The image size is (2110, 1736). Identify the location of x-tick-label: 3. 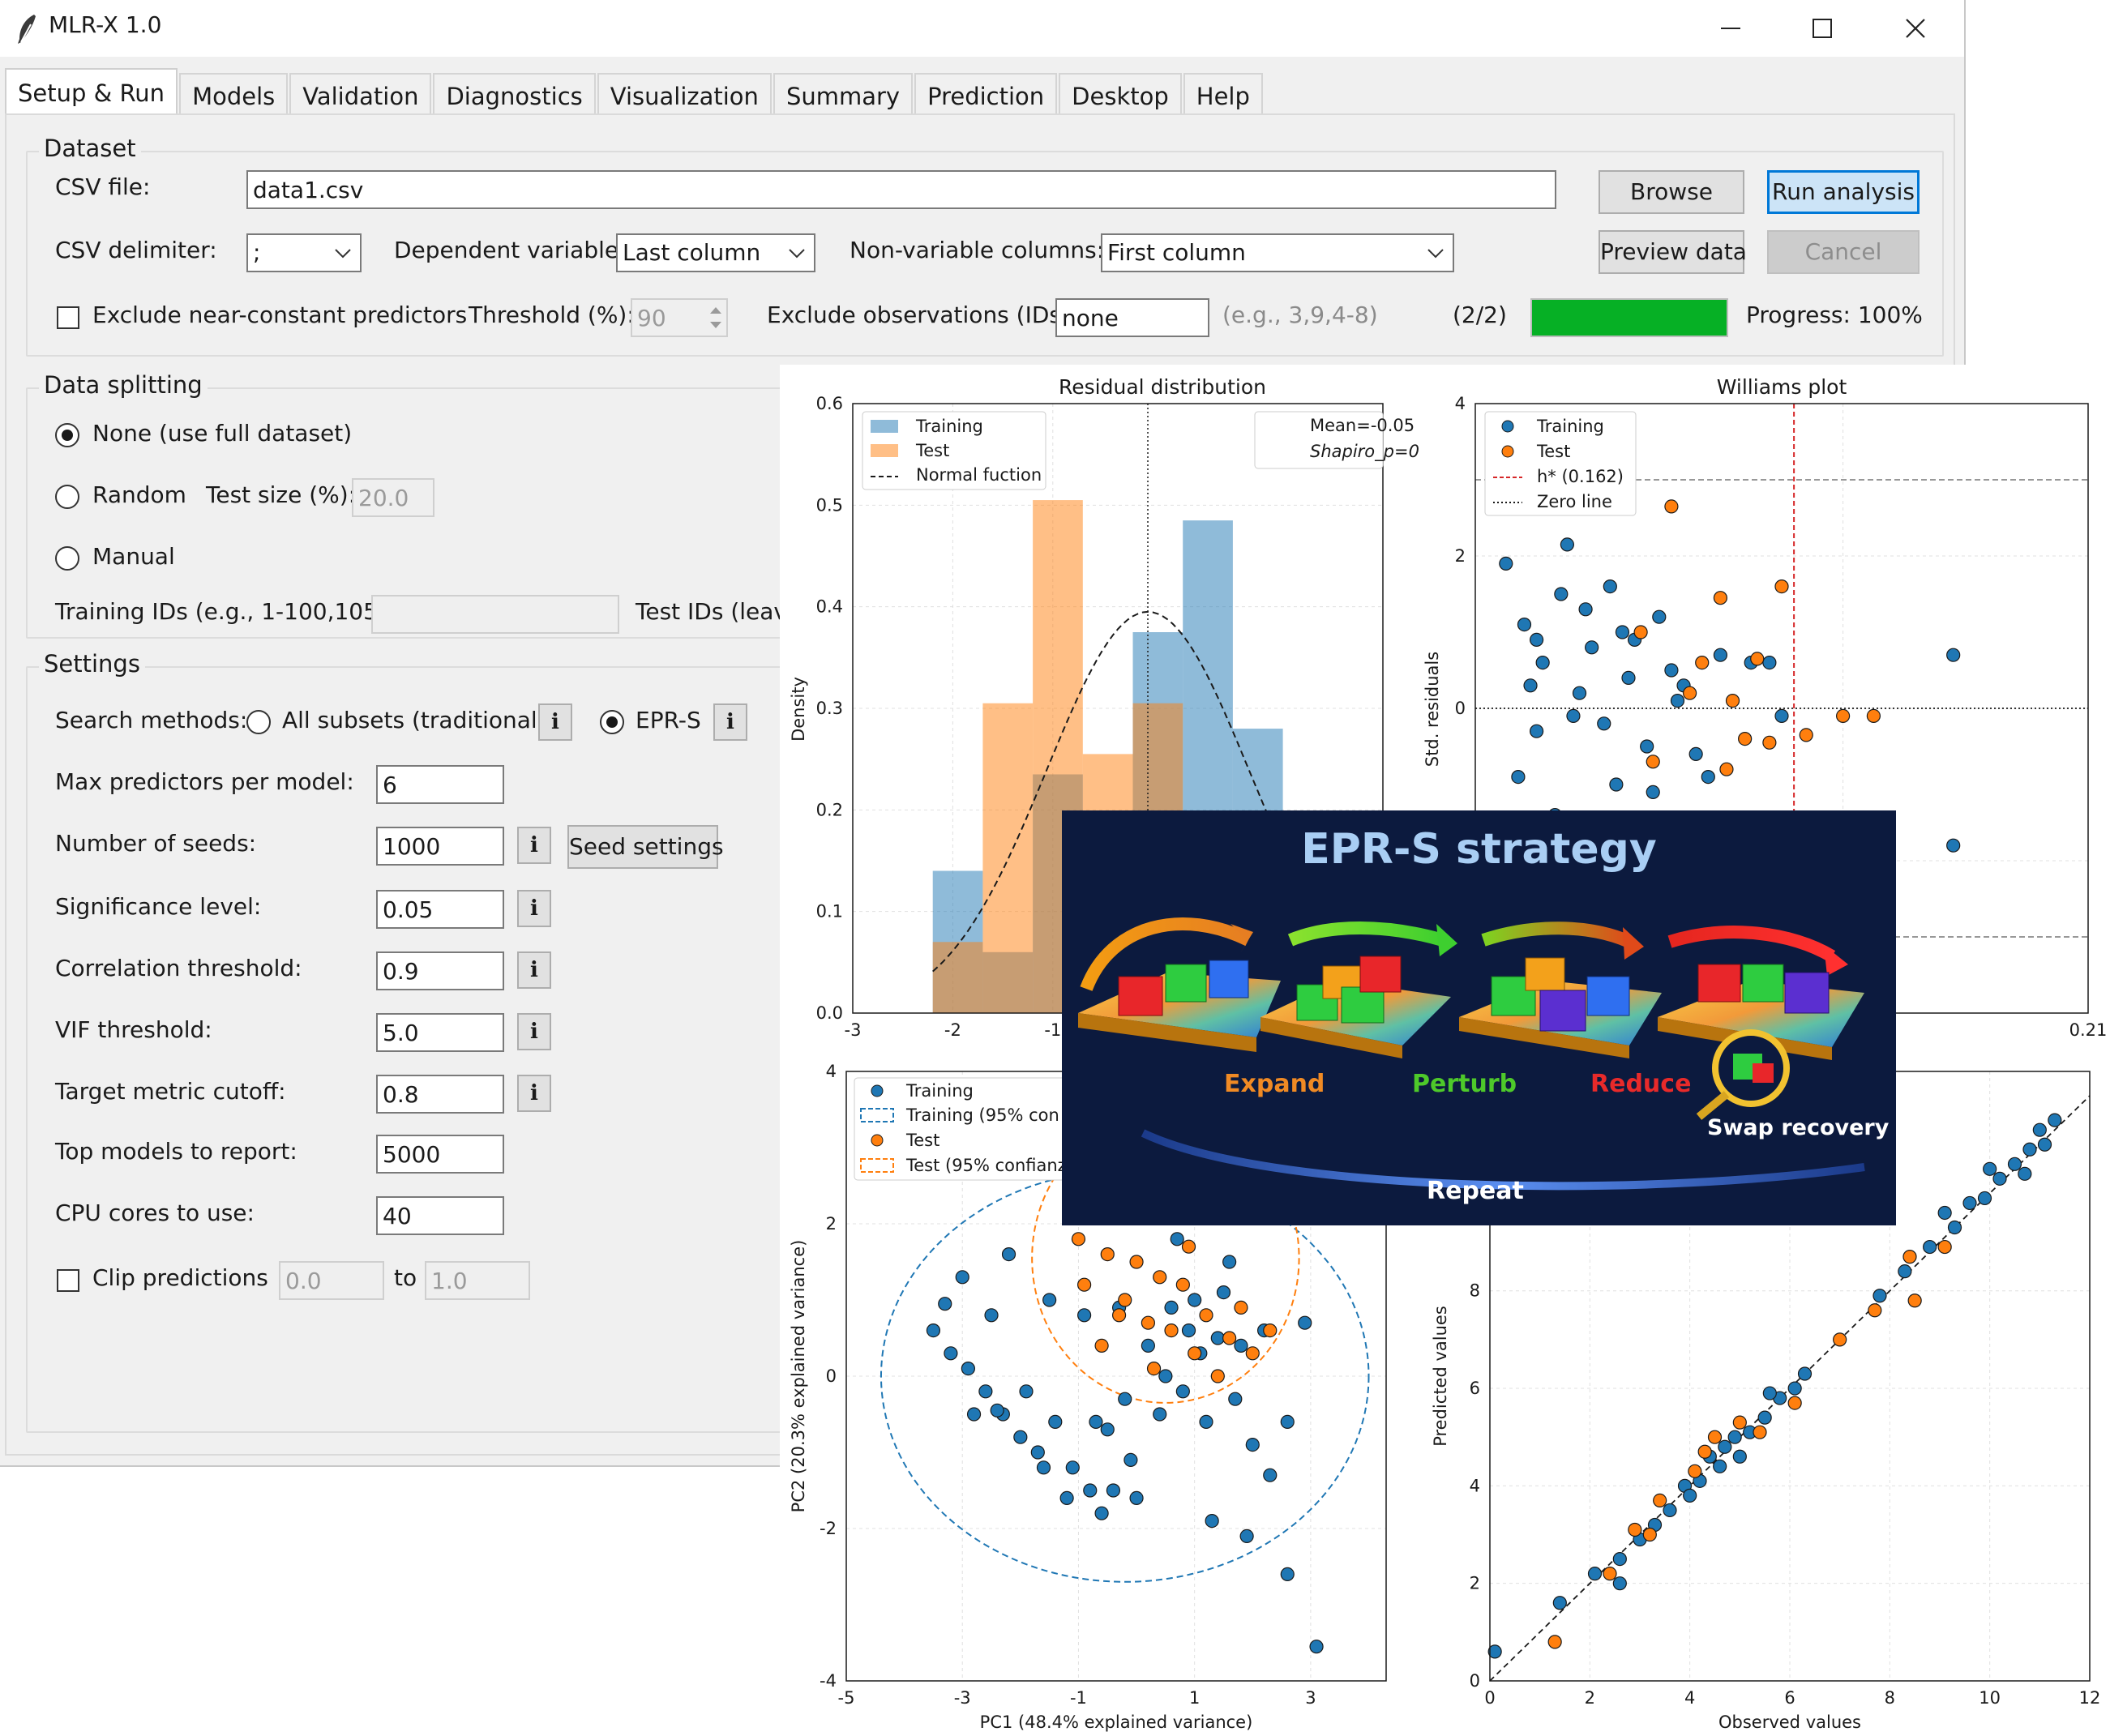
(1311, 1698).